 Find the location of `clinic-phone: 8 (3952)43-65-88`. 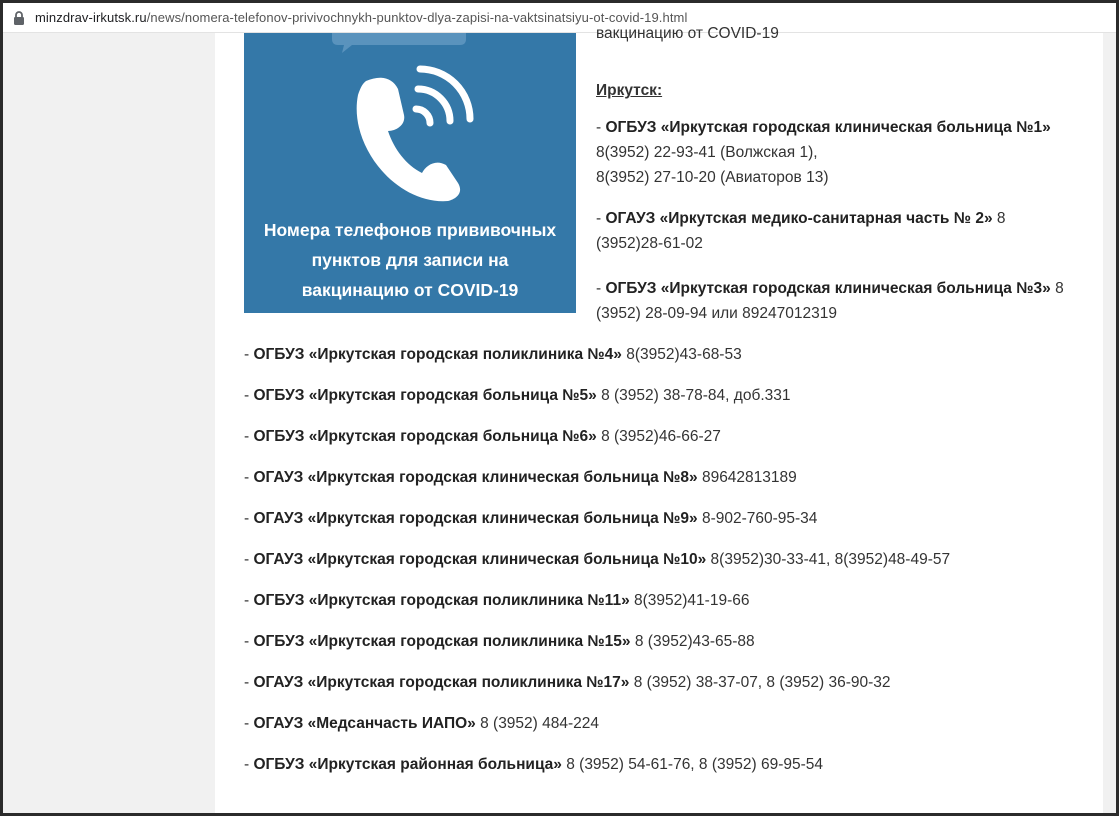

clinic-phone: 8 (3952)43-65-88 is located at coordinates (692, 641).